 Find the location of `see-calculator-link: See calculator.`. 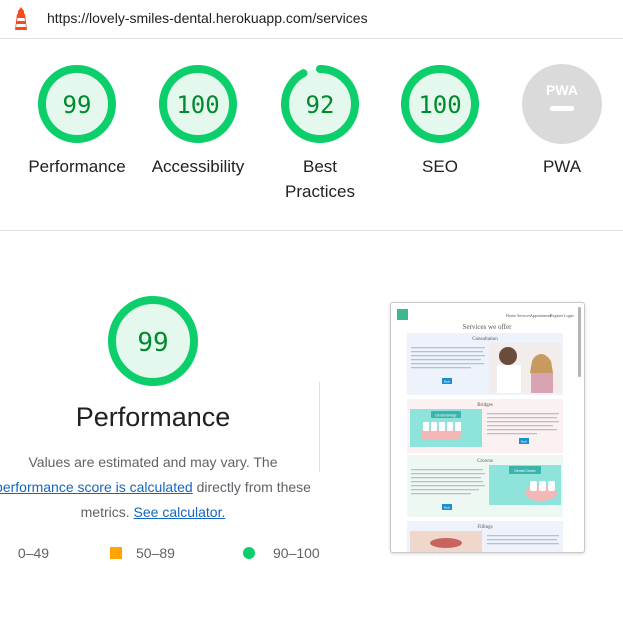

see-calculator-link: See calculator. is located at coordinates (180, 512).